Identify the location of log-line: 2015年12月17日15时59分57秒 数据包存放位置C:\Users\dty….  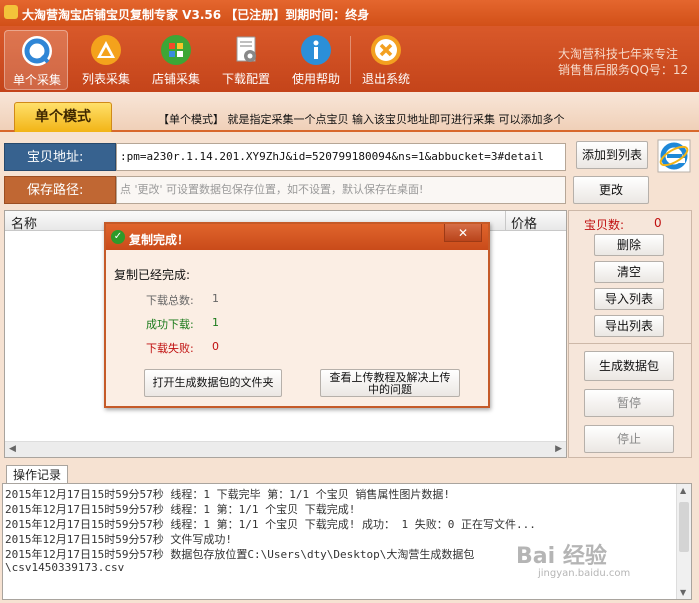
(240, 554).